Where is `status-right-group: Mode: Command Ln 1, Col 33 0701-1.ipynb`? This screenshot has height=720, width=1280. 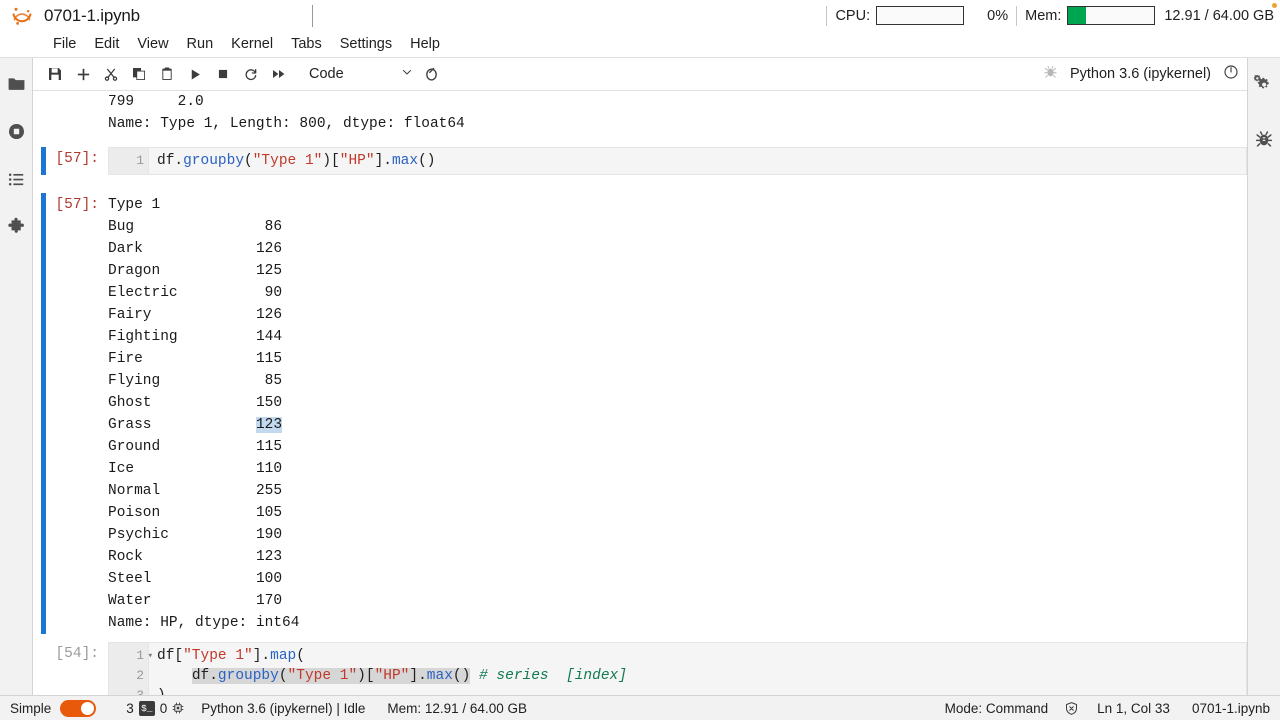 status-right-group: Mode: Command Ln 1, Col 33 0701-1.ipynb is located at coordinates (1107, 708).